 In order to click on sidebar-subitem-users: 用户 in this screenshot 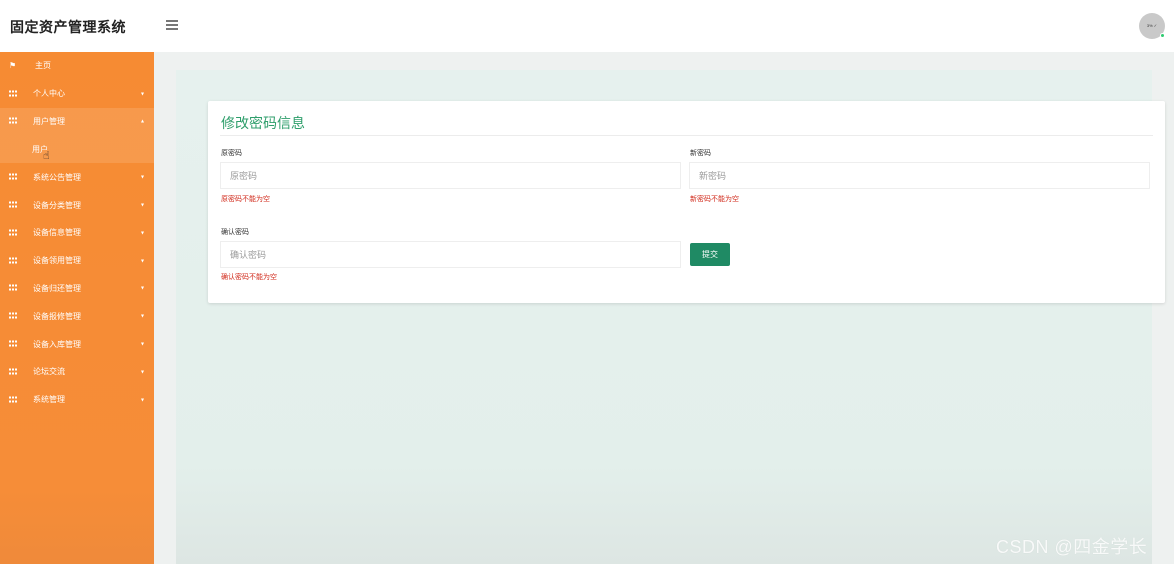, I will do `click(77, 149)`.